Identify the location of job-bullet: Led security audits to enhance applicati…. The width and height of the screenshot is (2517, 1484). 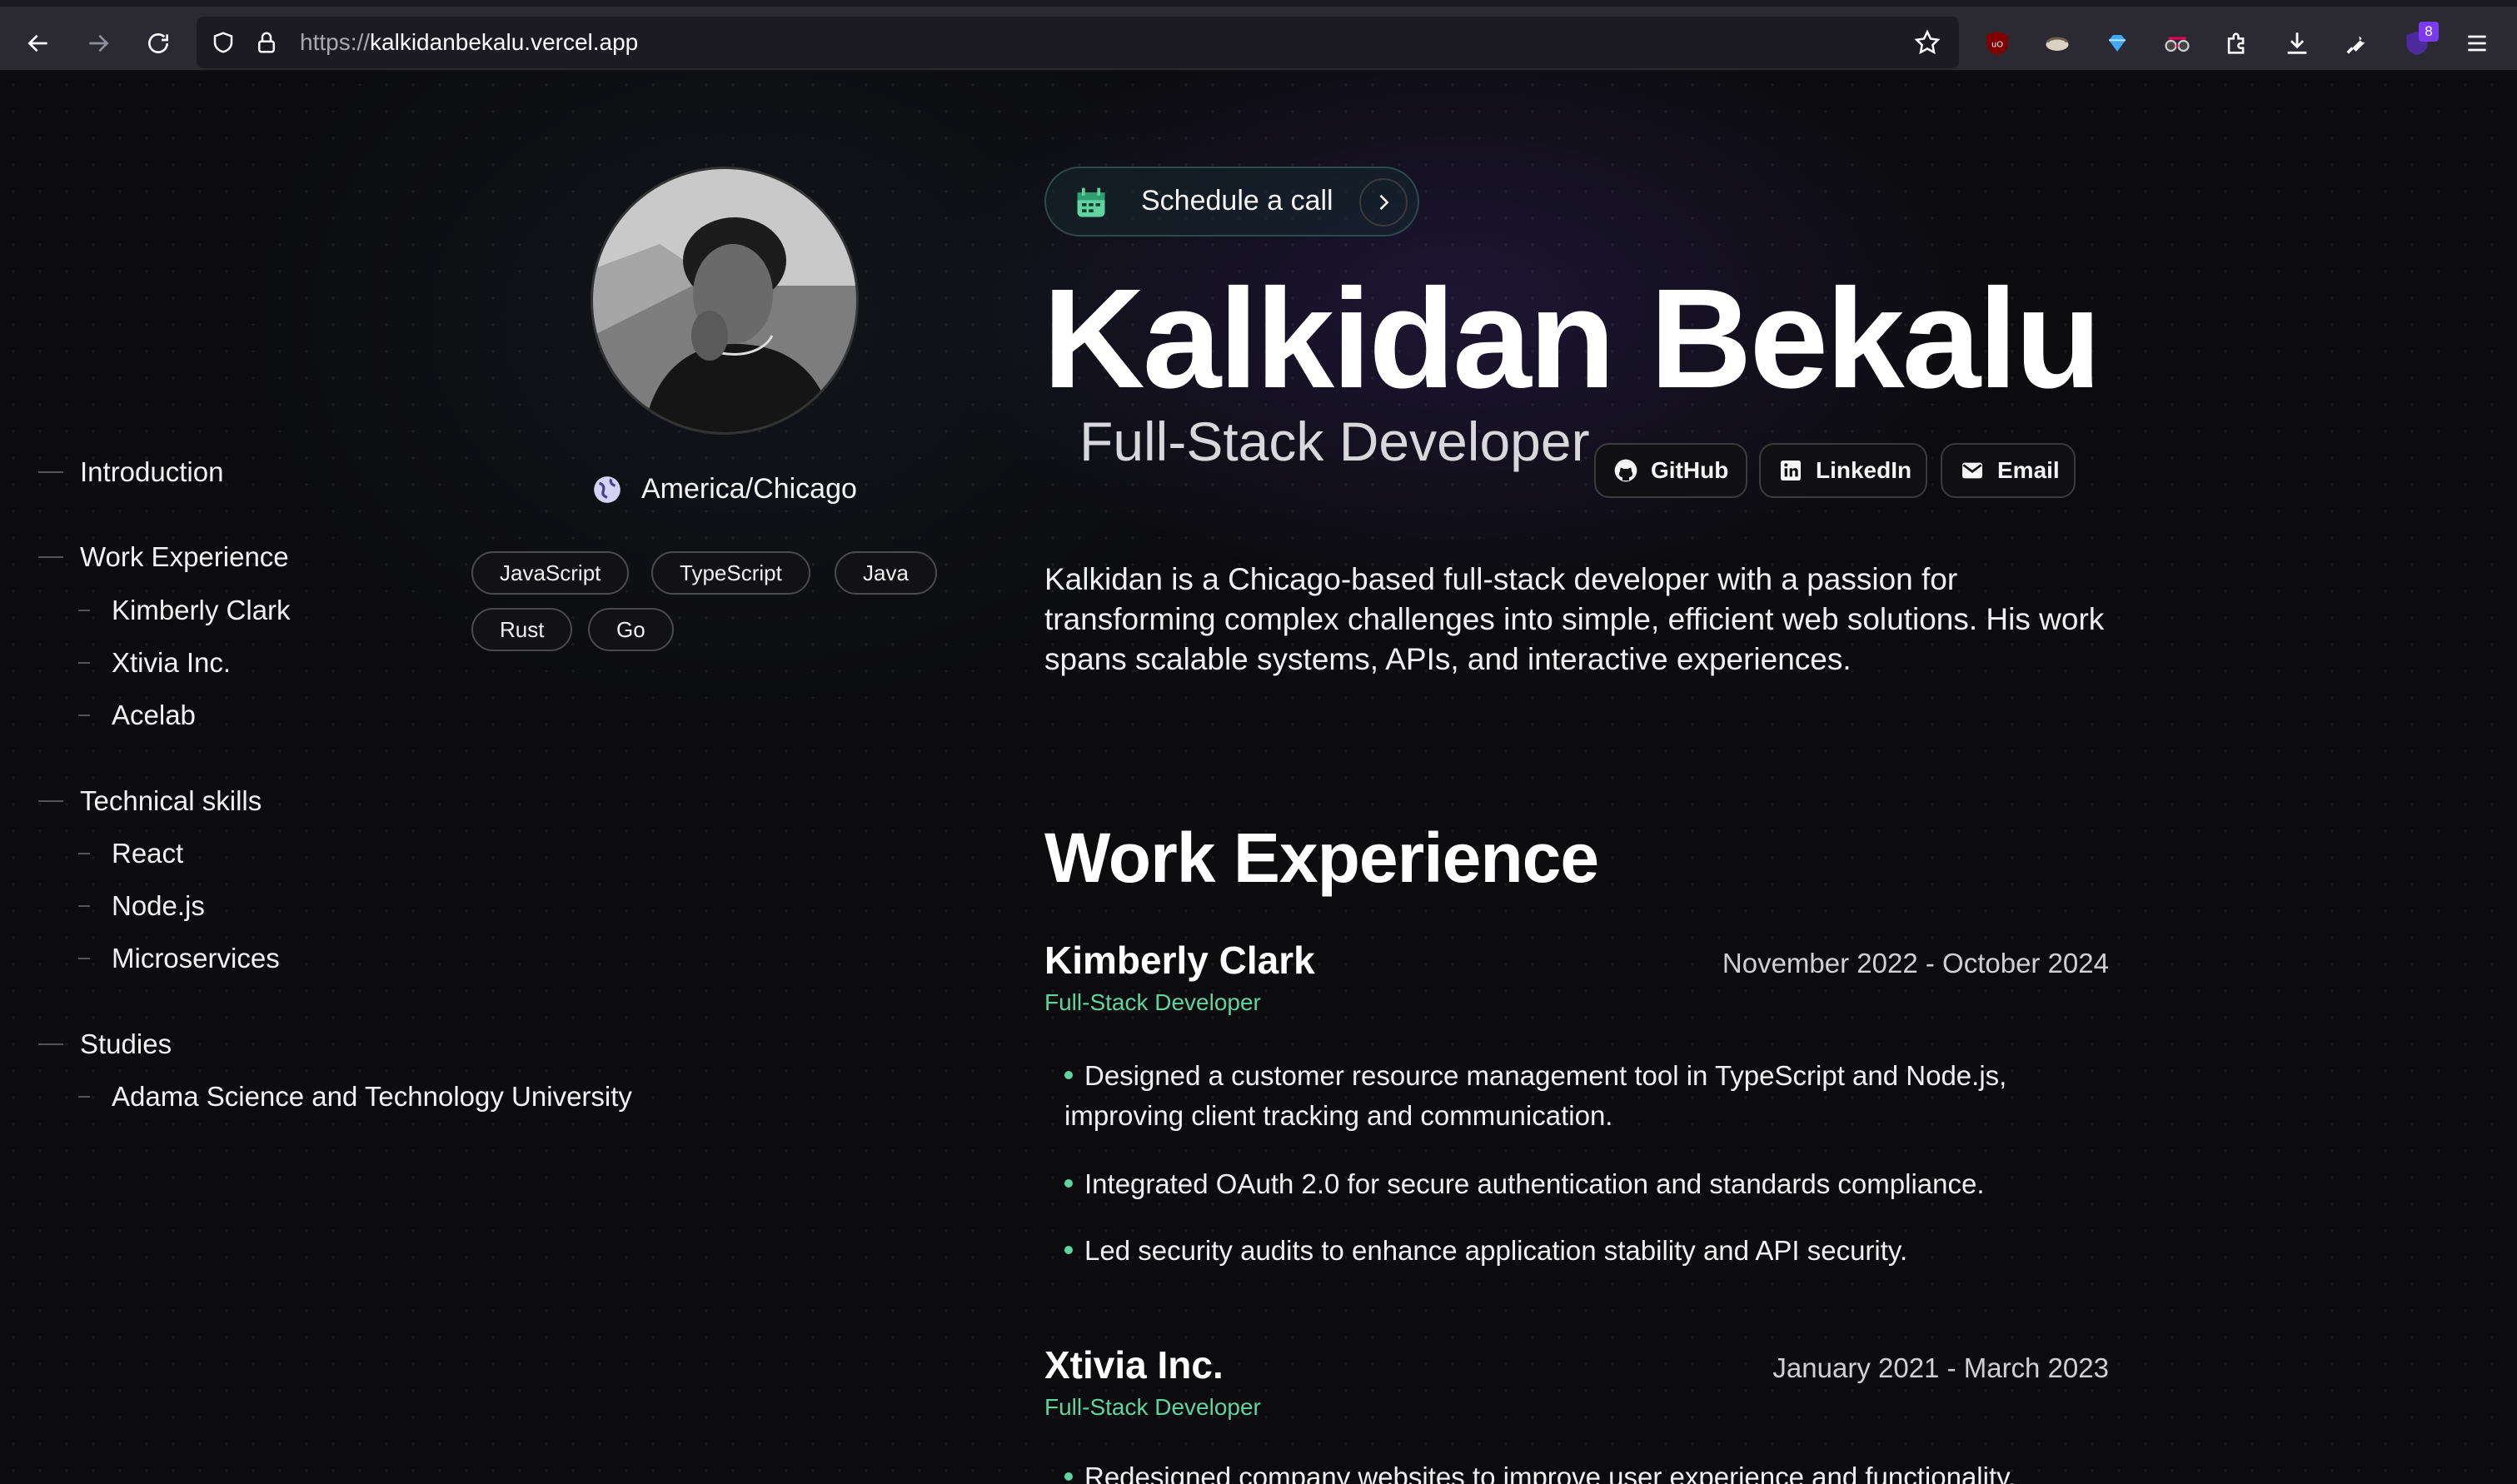
(1589, 1251).